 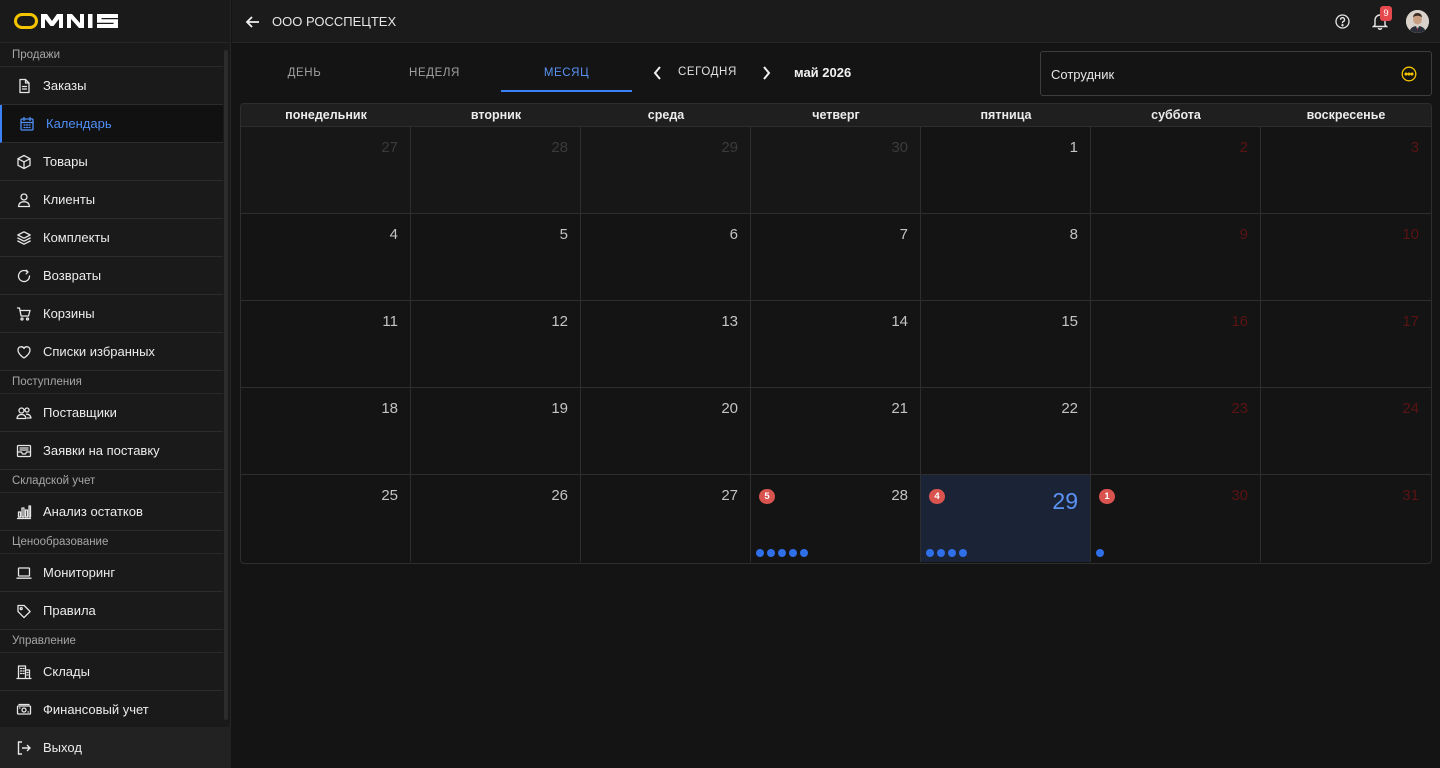 I want to click on day-cell: 30 1, so click(x=1176, y=518).